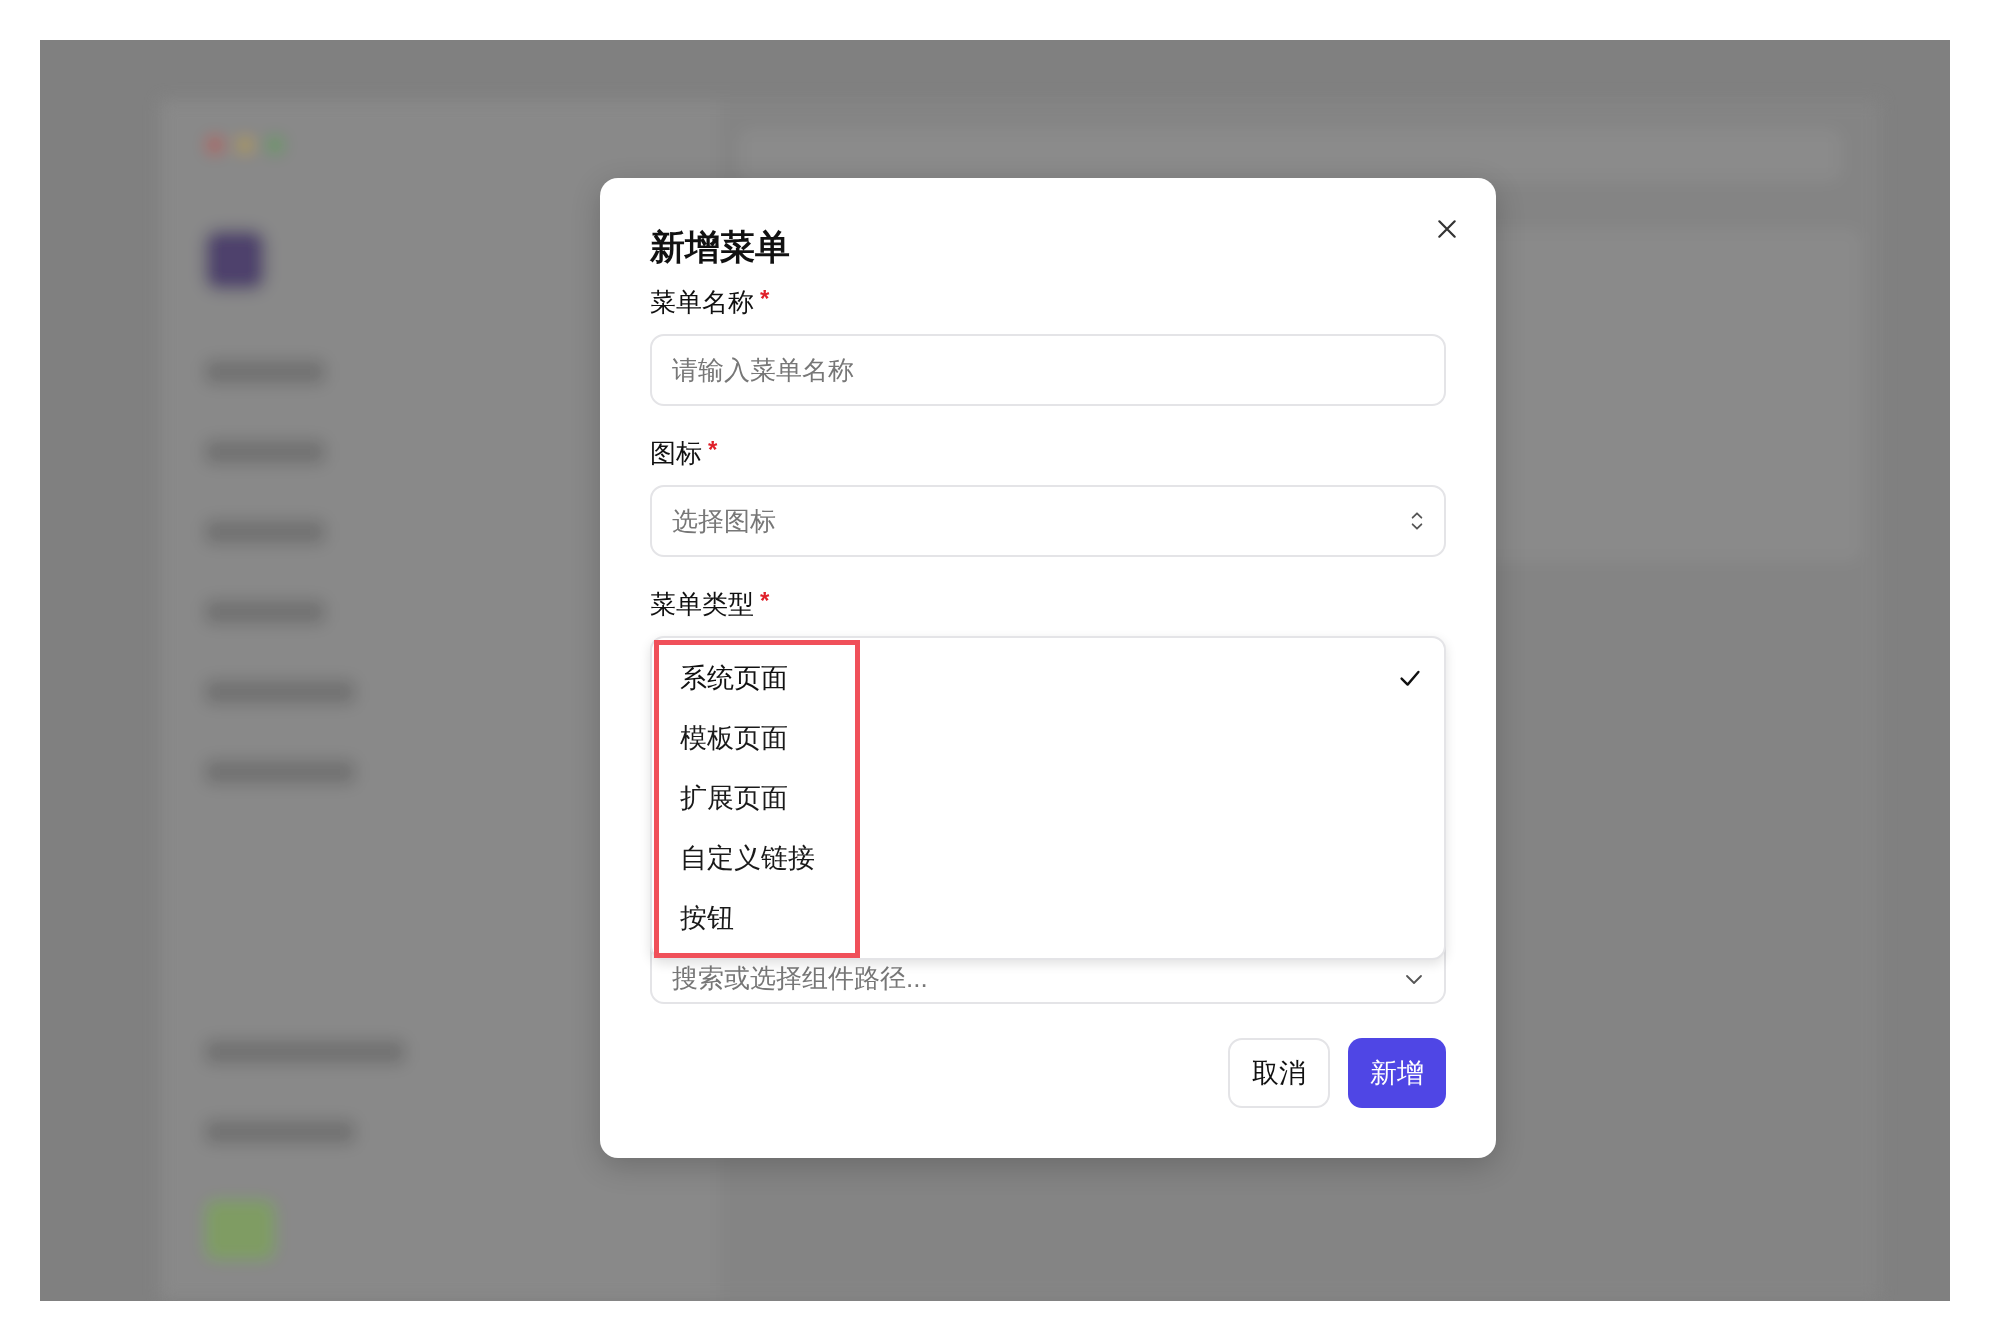 The image size is (1990, 1342). What do you see at coordinates (1417, 521) in the screenshot?
I see `chevron-updown-icon` at bounding box center [1417, 521].